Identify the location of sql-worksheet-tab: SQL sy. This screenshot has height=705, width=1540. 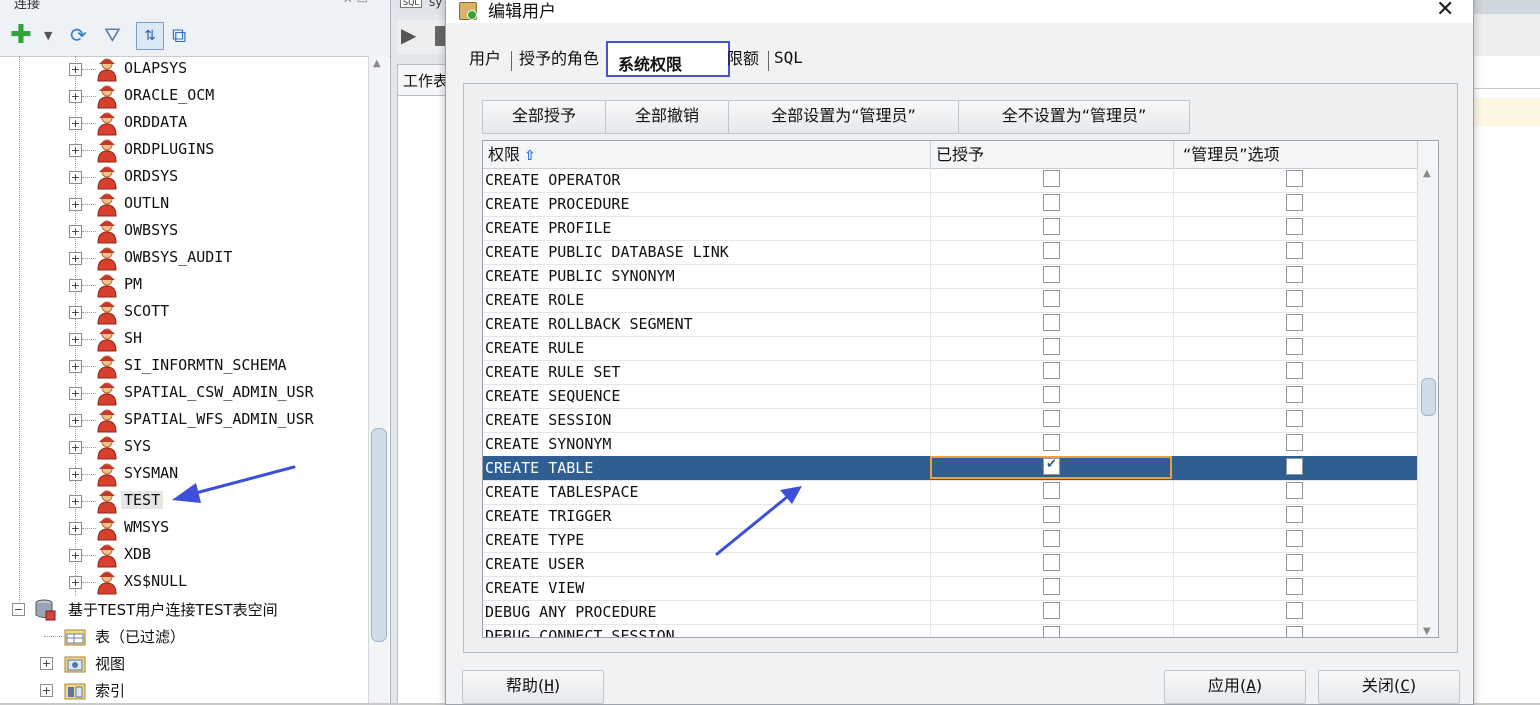
(423, 7).